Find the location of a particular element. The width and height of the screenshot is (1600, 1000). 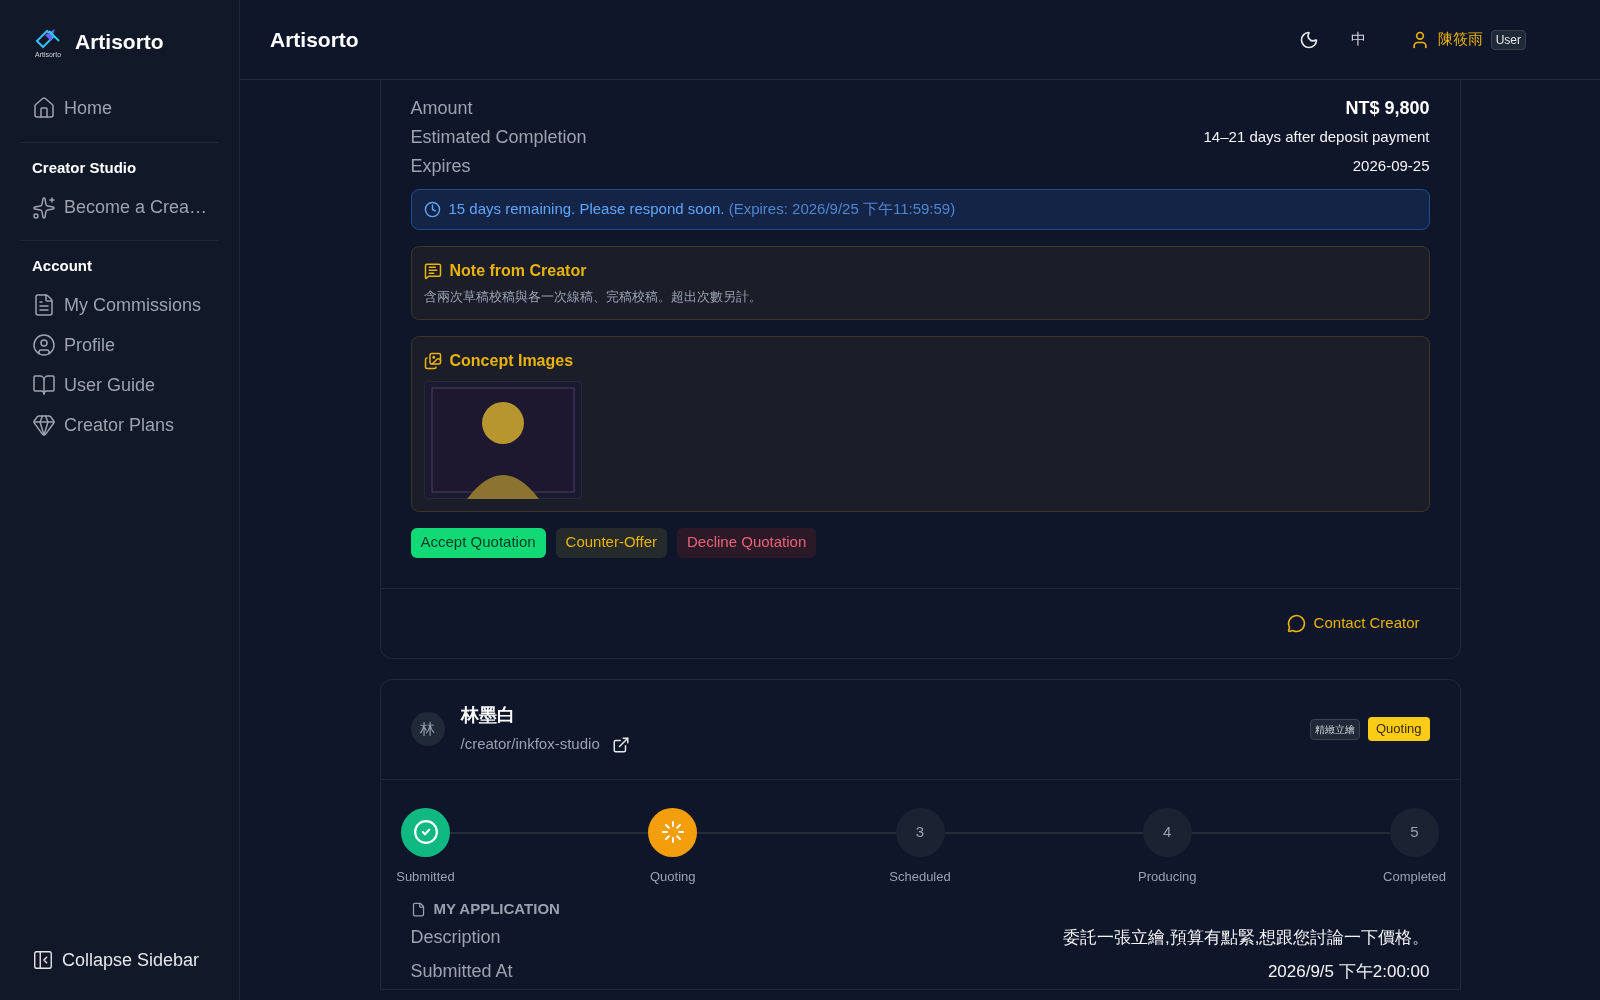

book-icon is located at coordinates (44, 385).